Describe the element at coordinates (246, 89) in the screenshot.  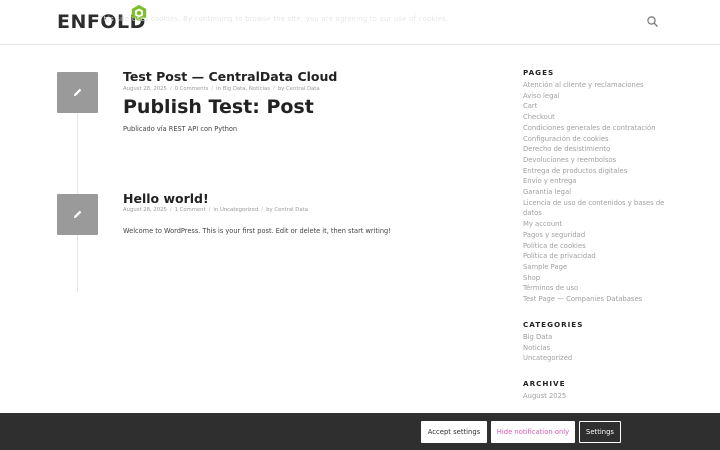
I see `post-categories-link: Big Data, Noticias` at that location.